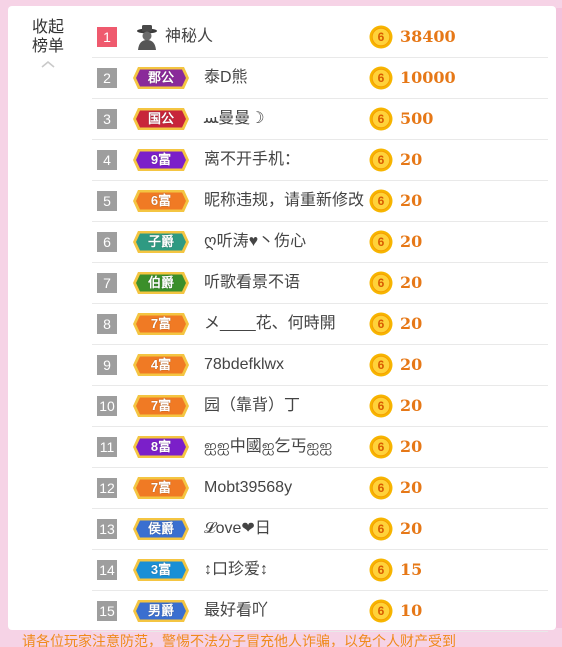 This screenshot has height=647, width=562. I want to click on user-name: 泰D熊, so click(226, 78).